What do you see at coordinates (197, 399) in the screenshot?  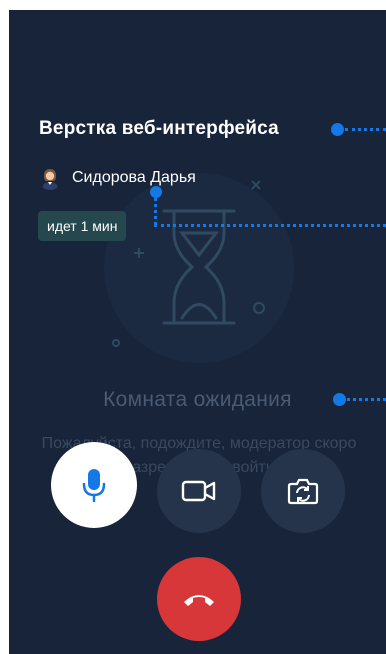 I see `waiting-room-title: Комната ожидания` at bounding box center [197, 399].